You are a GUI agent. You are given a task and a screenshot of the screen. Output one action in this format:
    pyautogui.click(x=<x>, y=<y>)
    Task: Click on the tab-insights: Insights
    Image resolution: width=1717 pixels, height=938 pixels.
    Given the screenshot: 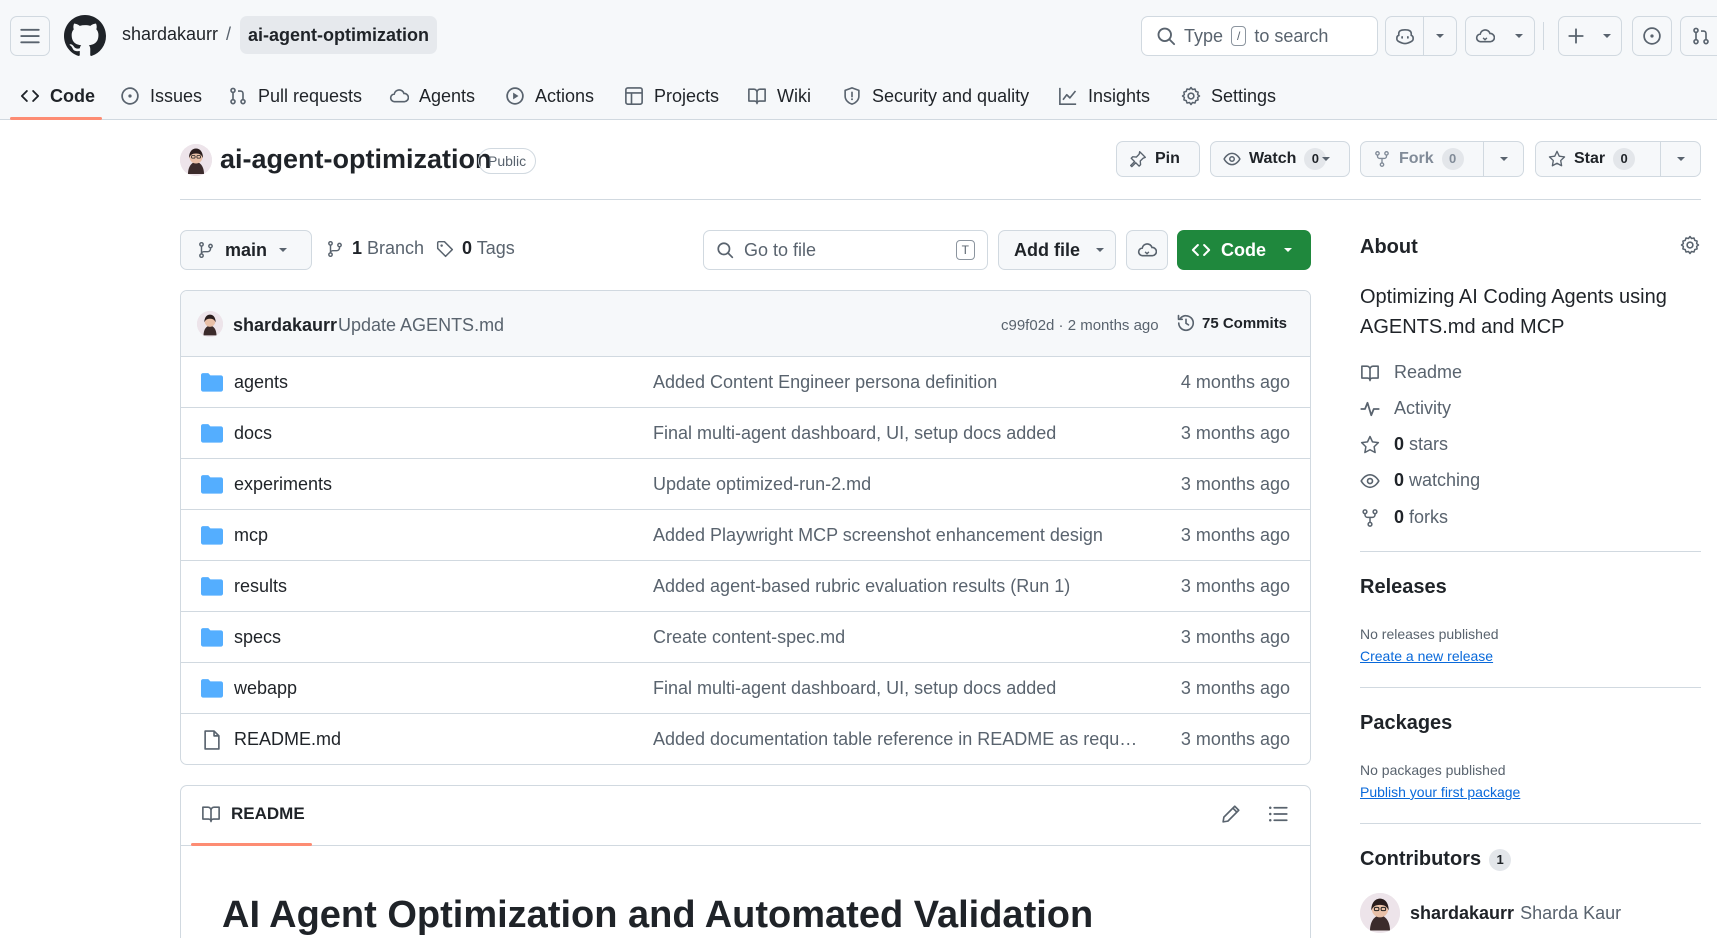 What is the action you would take?
    pyautogui.click(x=1104, y=96)
    